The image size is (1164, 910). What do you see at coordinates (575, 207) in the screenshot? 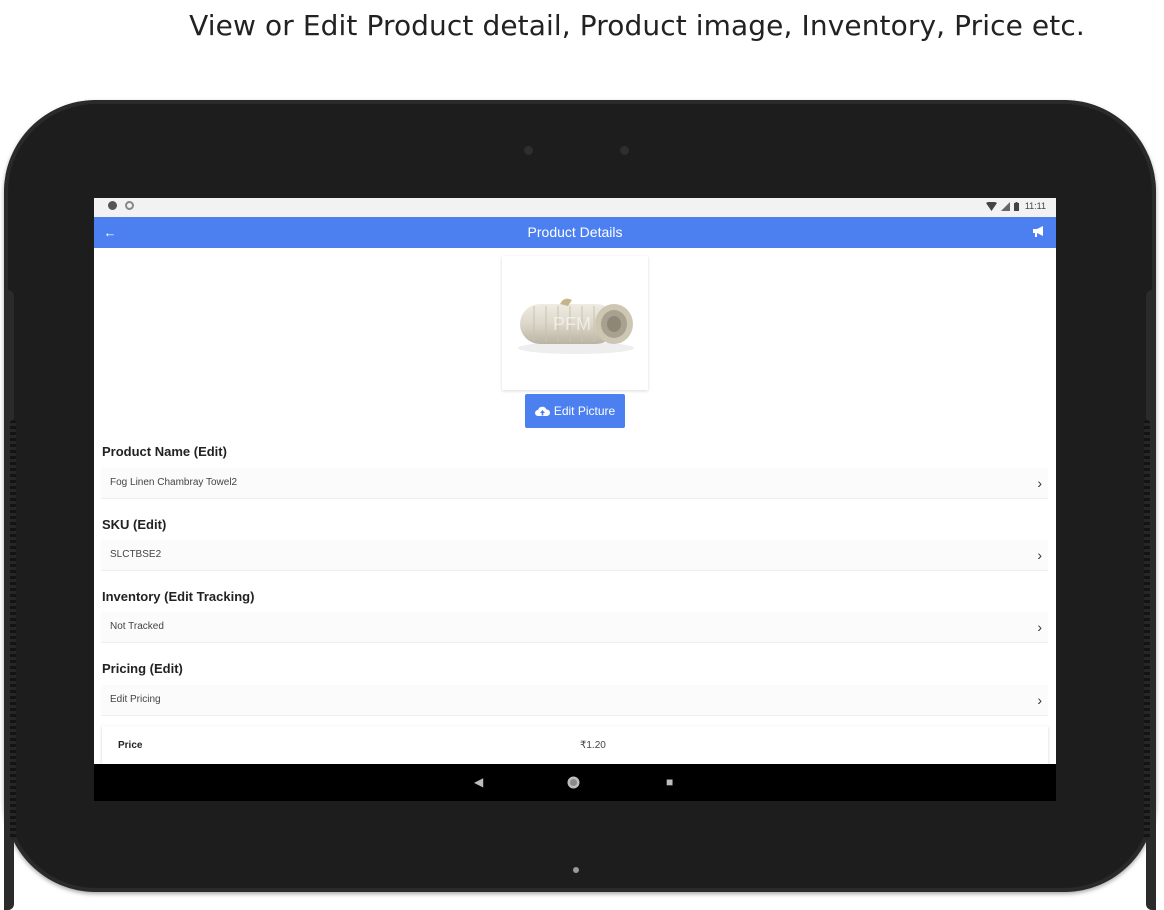
I see `status-bar: 11:11` at bounding box center [575, 207].